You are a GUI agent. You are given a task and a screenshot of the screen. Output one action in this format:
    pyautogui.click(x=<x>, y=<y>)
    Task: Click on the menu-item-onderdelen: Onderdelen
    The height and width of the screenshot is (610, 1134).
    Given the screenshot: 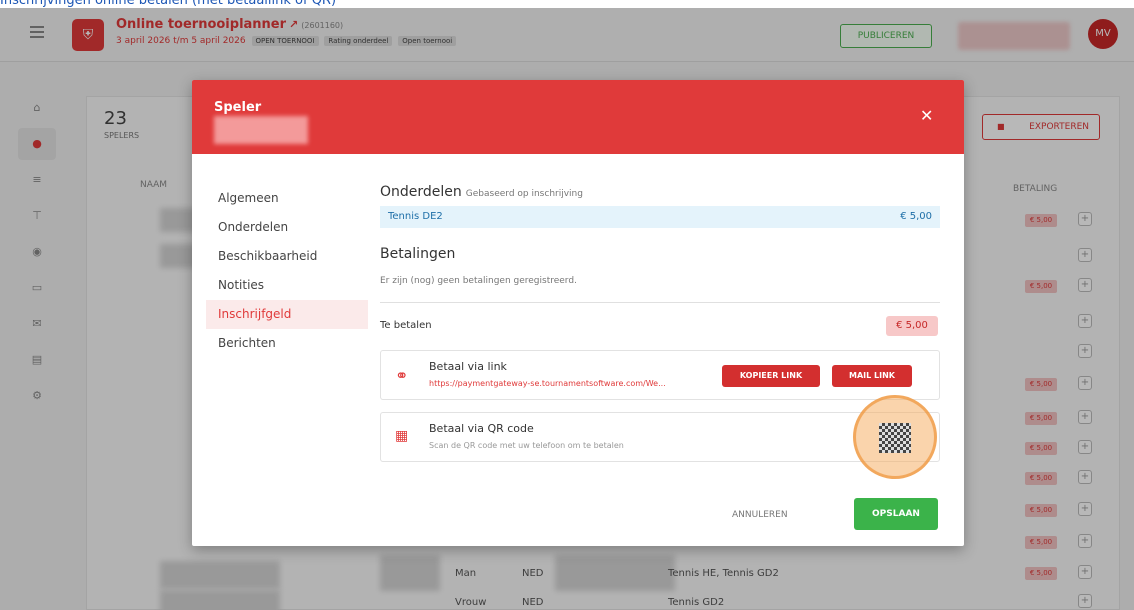 What is the action you would take?
    pyautogui.click(x=293, y=227)
    